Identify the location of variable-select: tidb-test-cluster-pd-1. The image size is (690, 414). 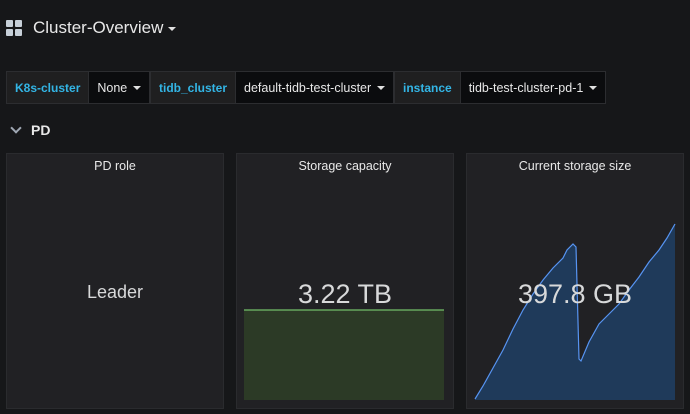
(533, 87).